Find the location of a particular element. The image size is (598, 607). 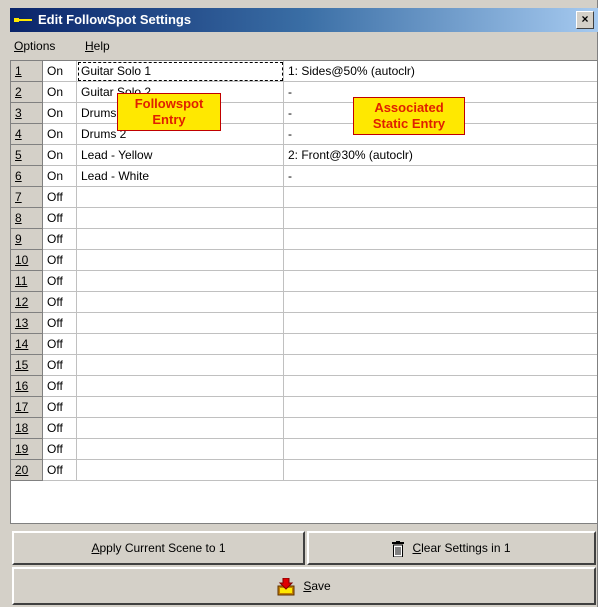

table-row: 16 Off is located at coordinates (304, 386).